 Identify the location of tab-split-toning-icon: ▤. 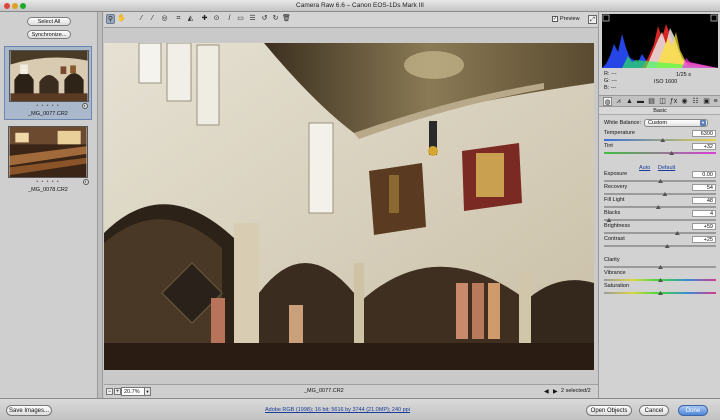
(651, 101).